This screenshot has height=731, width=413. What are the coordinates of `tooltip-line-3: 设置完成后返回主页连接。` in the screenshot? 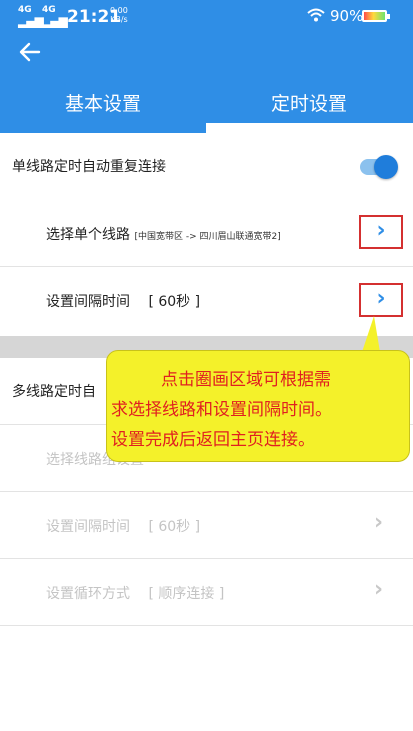 It's located at (213, 440).